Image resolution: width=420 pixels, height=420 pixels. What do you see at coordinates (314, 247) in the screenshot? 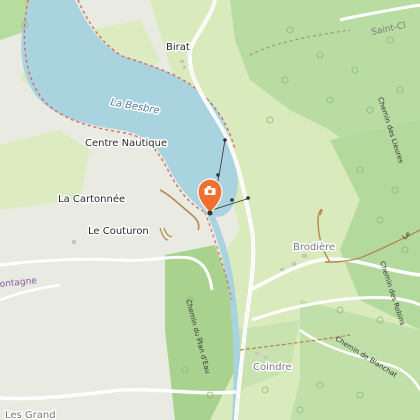
I see `label-brodiere: Brodière` at bounding box center [314, 247].